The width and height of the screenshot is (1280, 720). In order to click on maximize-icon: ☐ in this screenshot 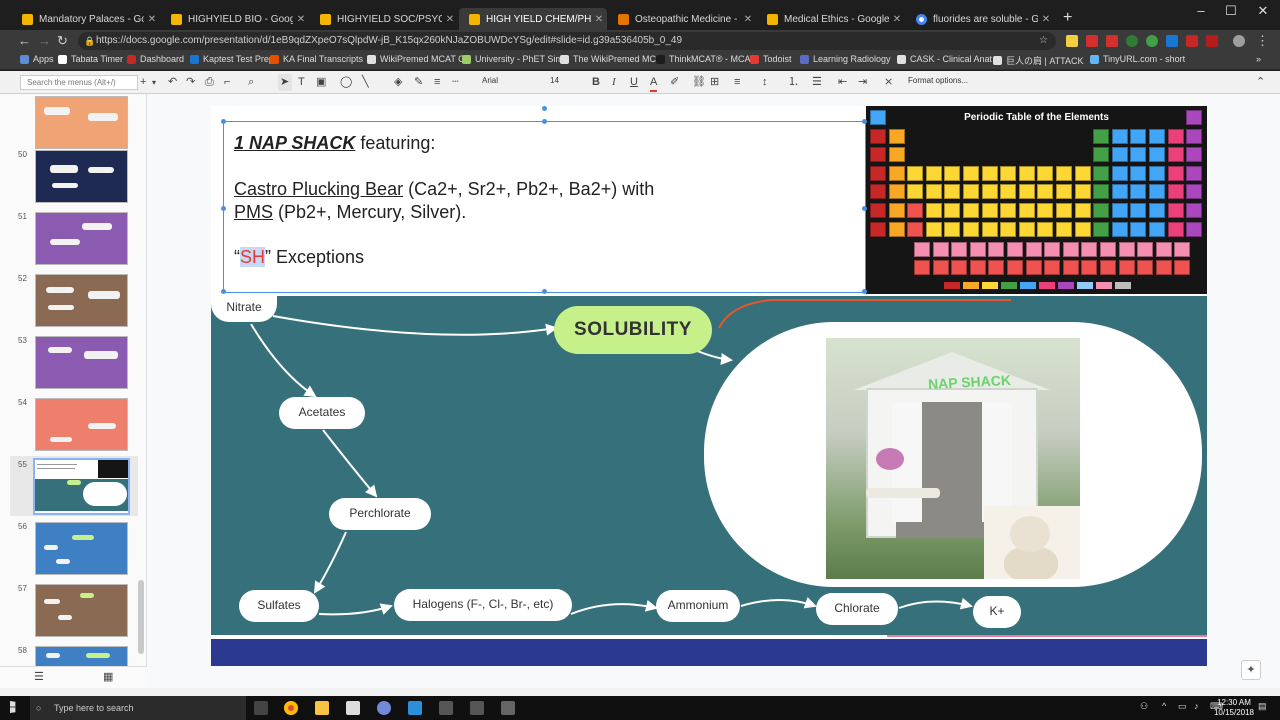, I will do `click(1231, 11)`.